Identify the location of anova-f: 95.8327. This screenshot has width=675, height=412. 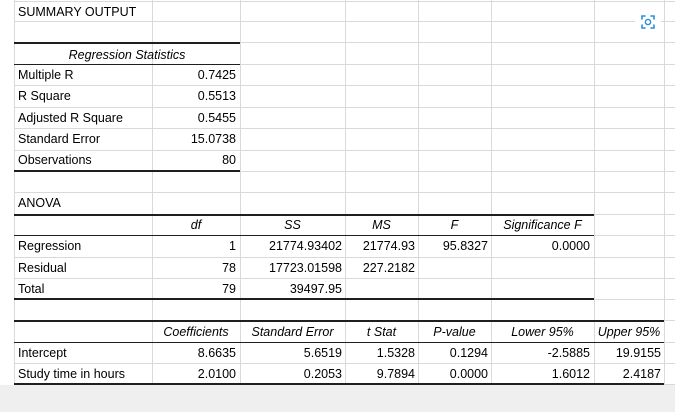
(465, 246).